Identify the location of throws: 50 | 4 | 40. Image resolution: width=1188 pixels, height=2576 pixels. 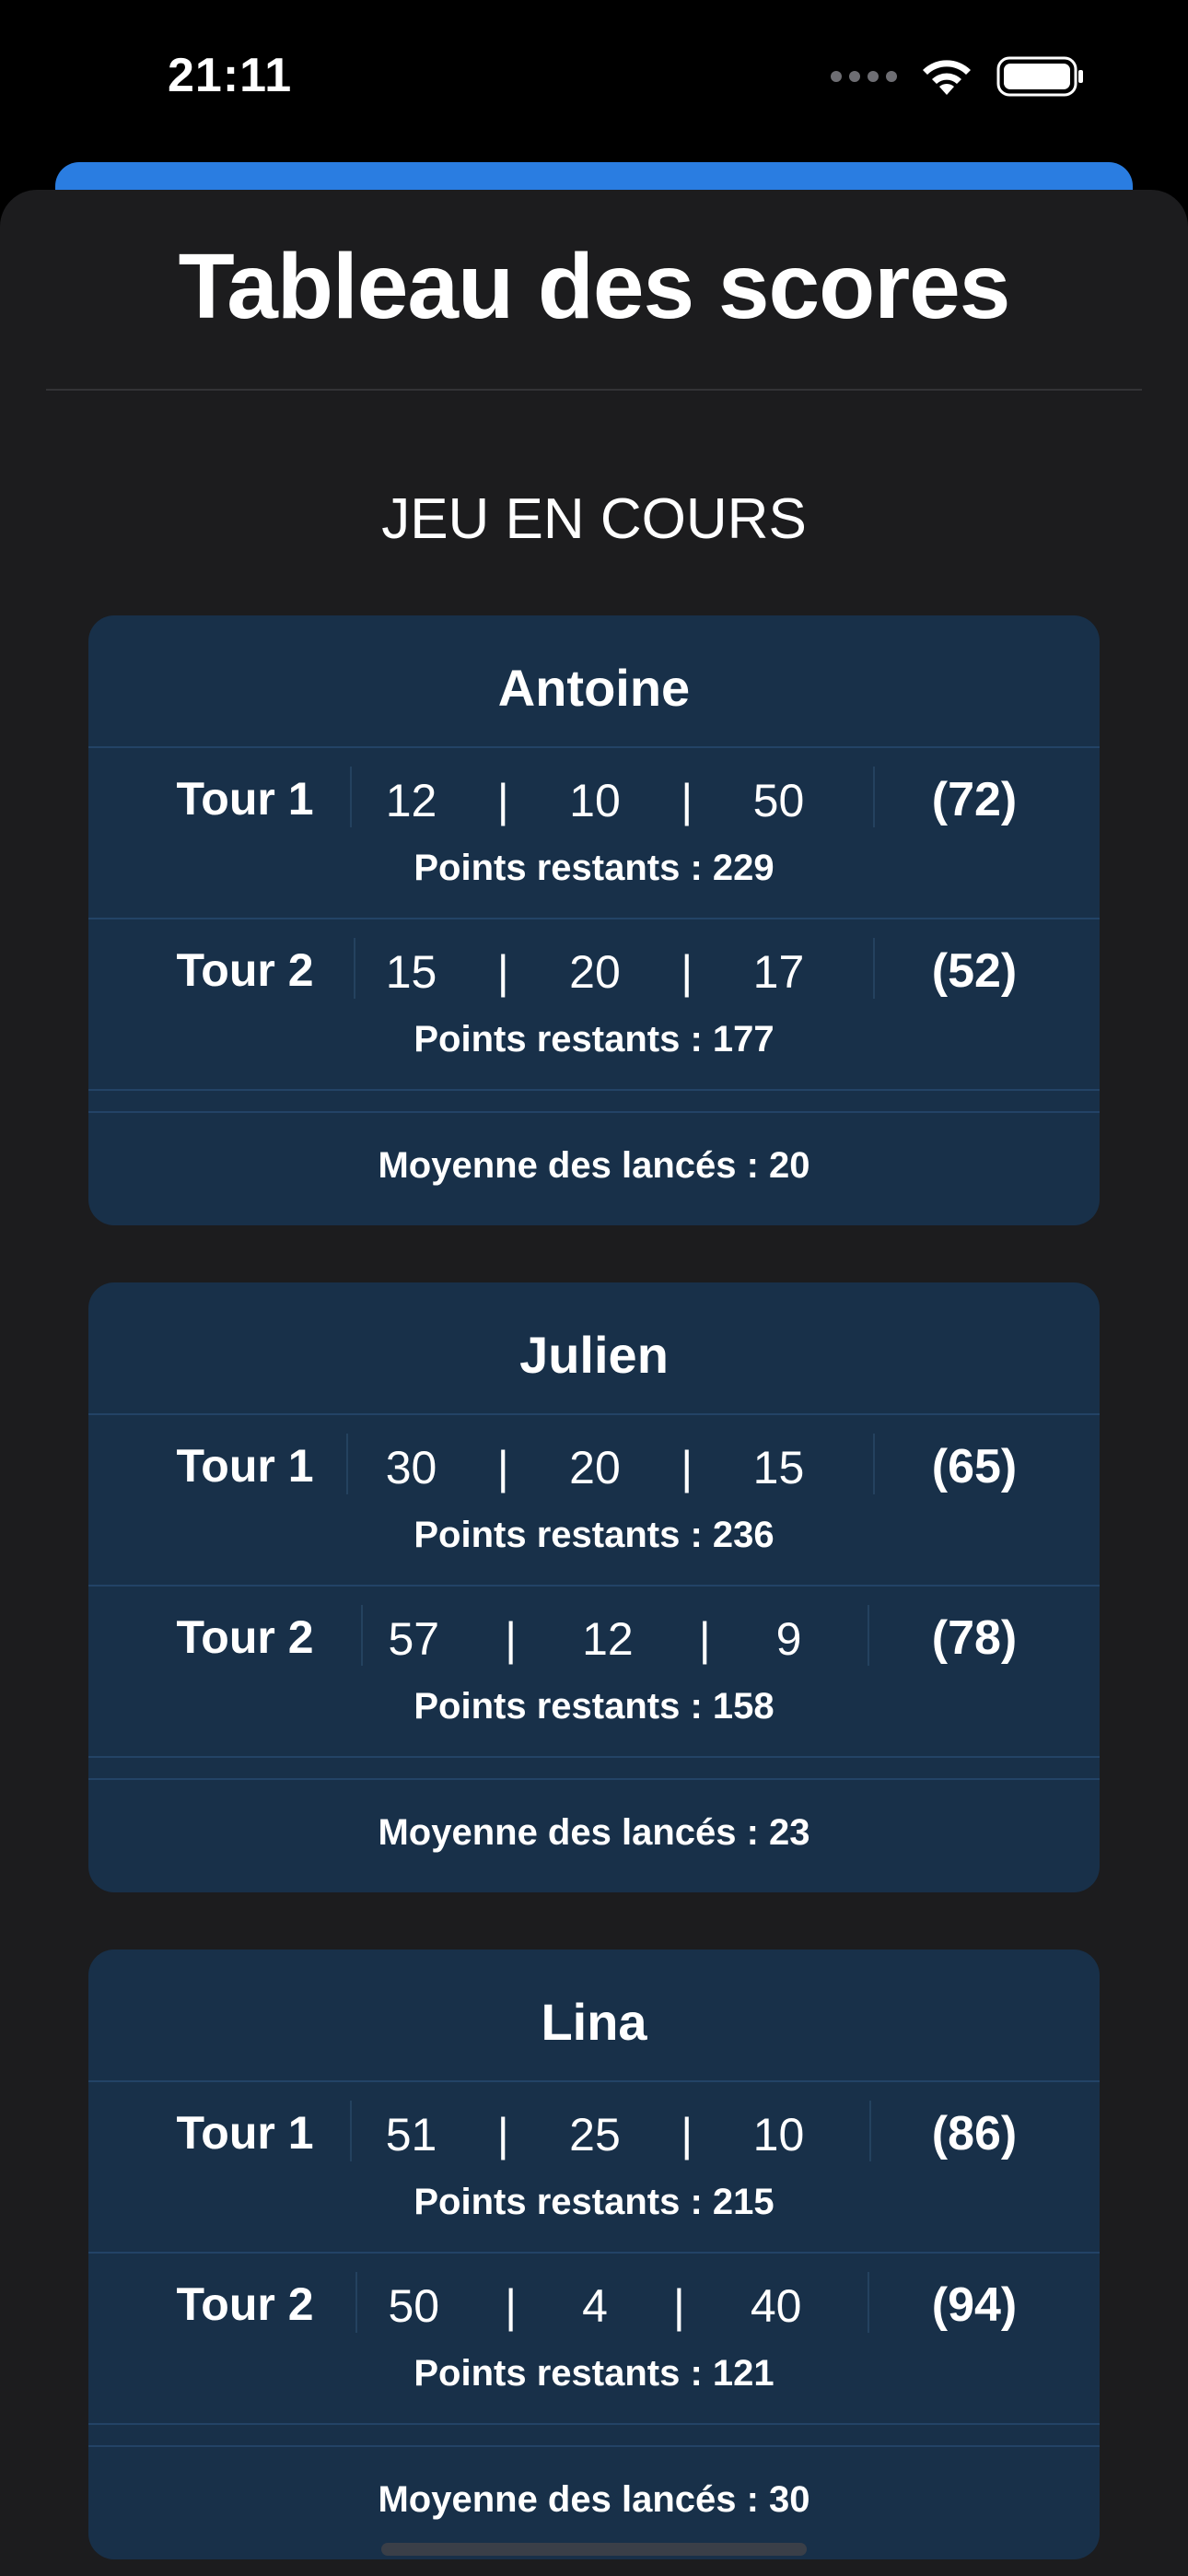
(594, 2306).